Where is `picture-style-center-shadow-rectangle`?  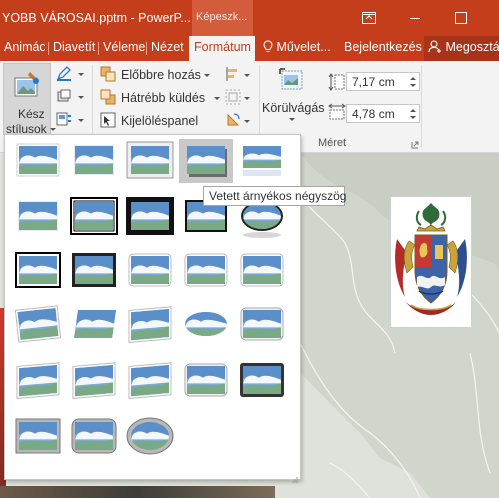
picture-style-center-shadow-rectangle is located at coordinates (94, 271).